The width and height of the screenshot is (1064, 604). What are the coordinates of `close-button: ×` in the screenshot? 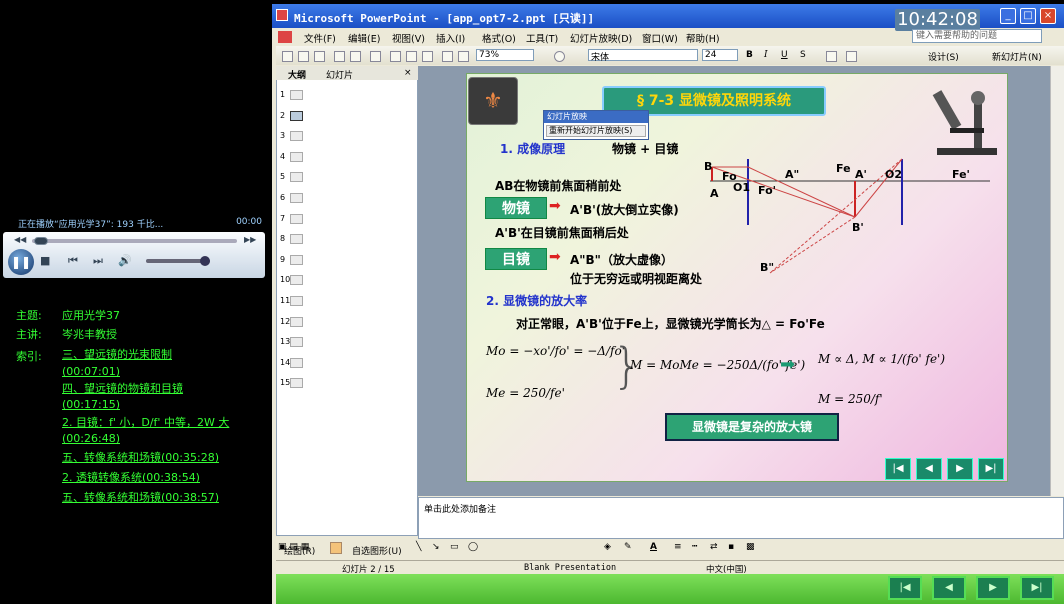 It's located at (1048, 16).